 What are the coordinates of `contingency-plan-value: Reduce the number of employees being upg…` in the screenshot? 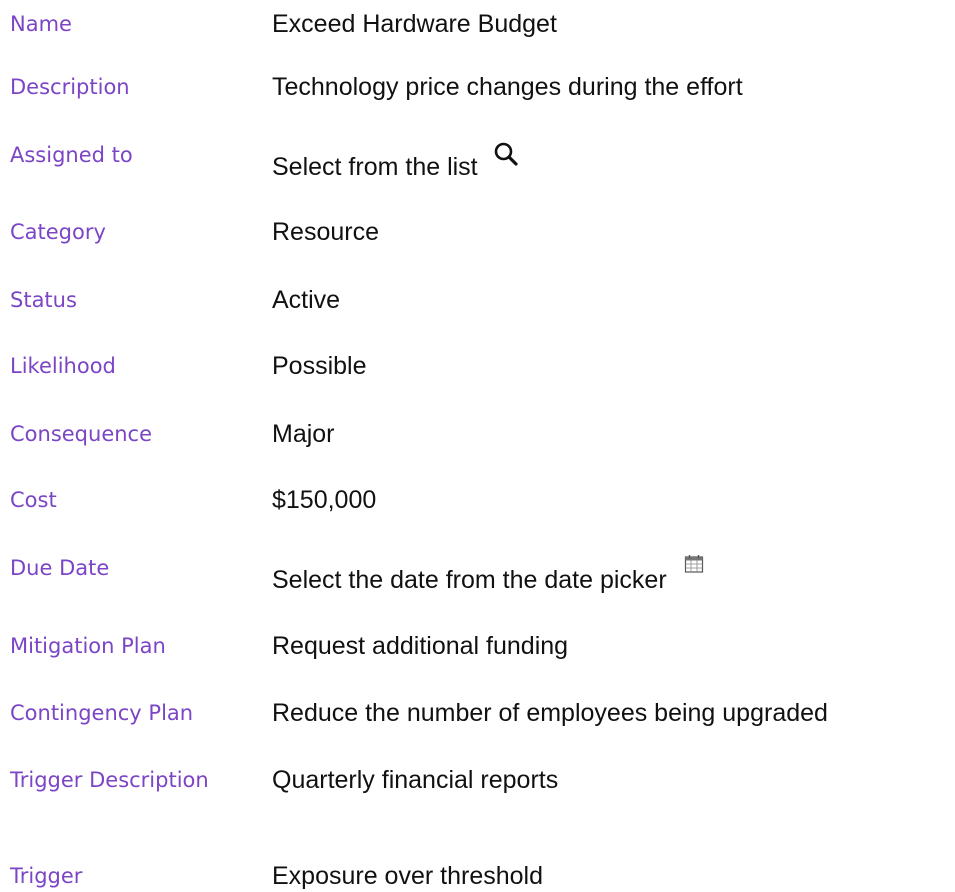 It's located at (550, 713).